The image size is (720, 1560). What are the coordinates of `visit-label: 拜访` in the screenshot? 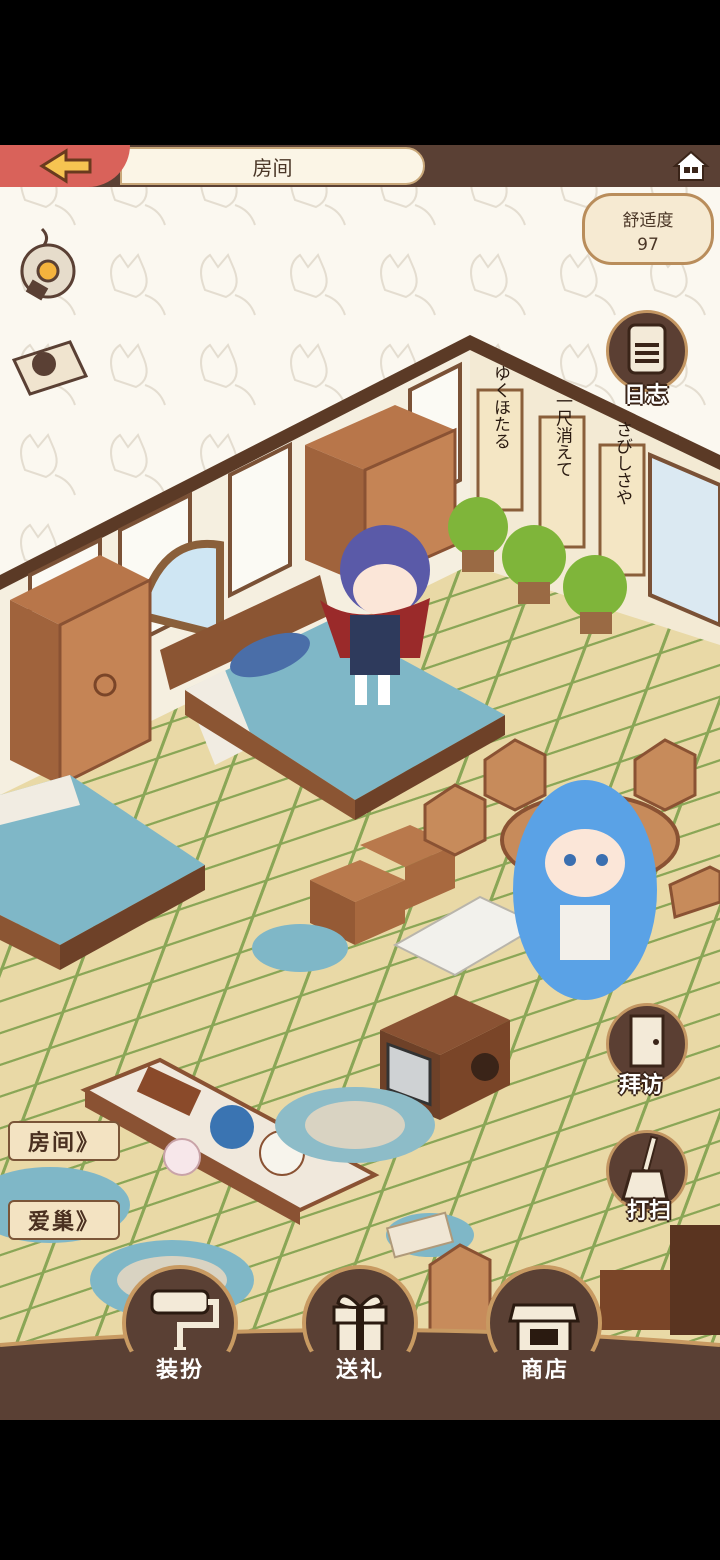 It's located at (641, 1085).